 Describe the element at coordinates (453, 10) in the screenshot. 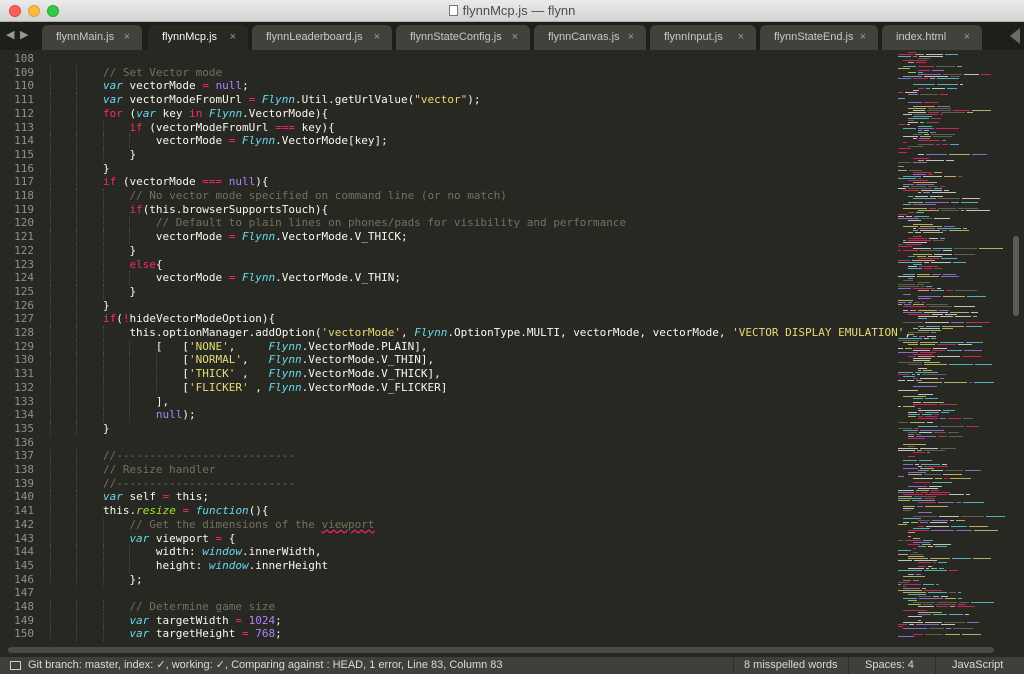

I see `document-icon` at that location.